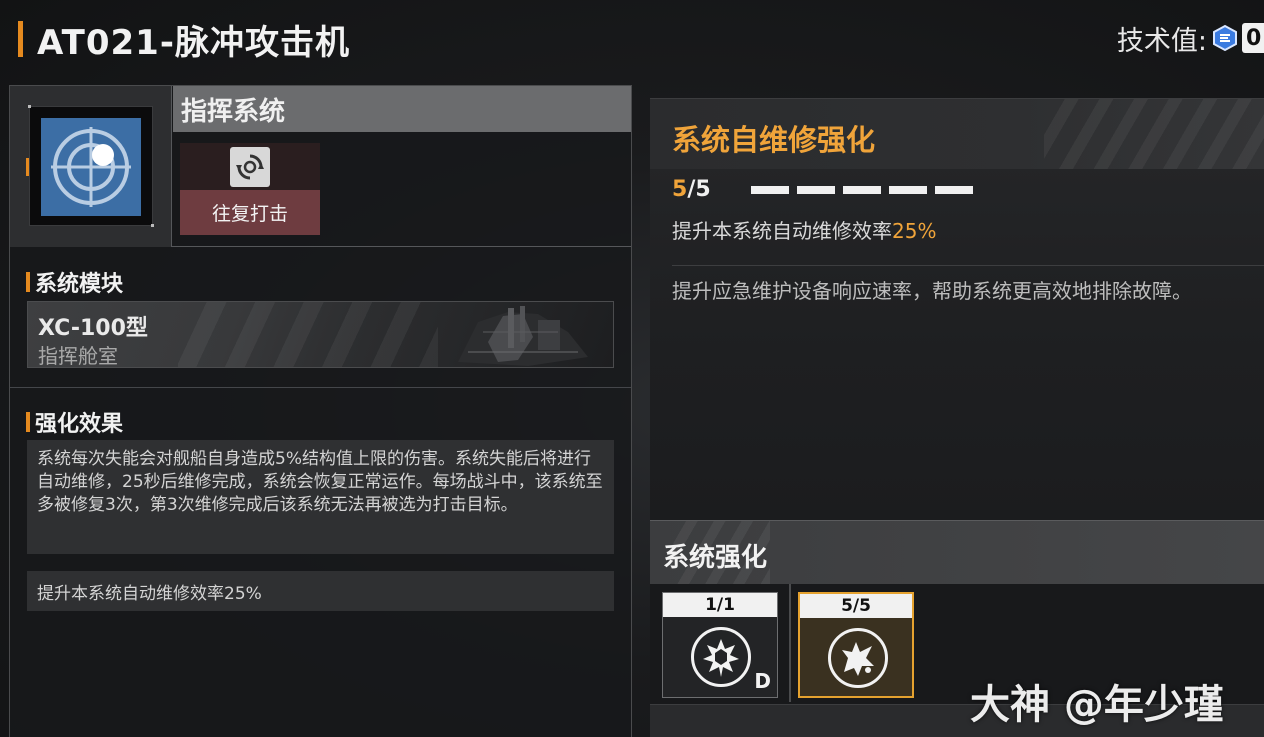 The height and width of the screenshot is (737, 1264). I want to click on tech-value-icon, so click(1225, 38).